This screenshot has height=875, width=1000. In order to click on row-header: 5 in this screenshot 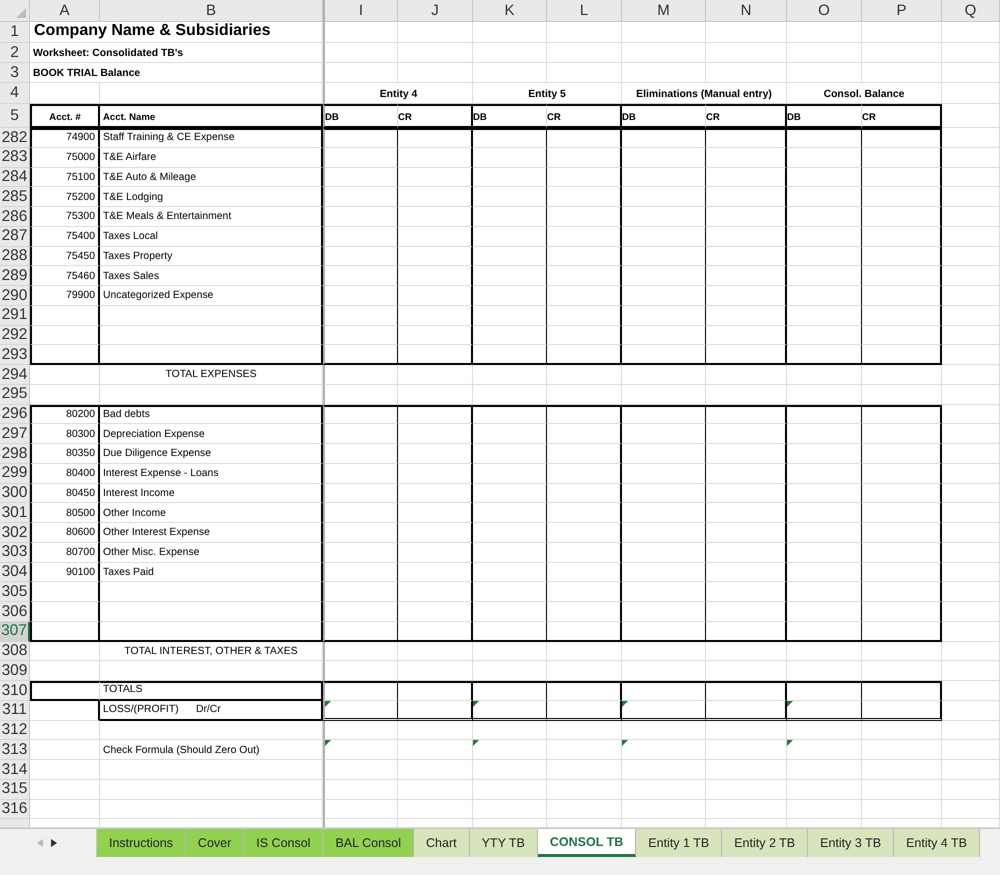, I will do `click(15, 116)`.